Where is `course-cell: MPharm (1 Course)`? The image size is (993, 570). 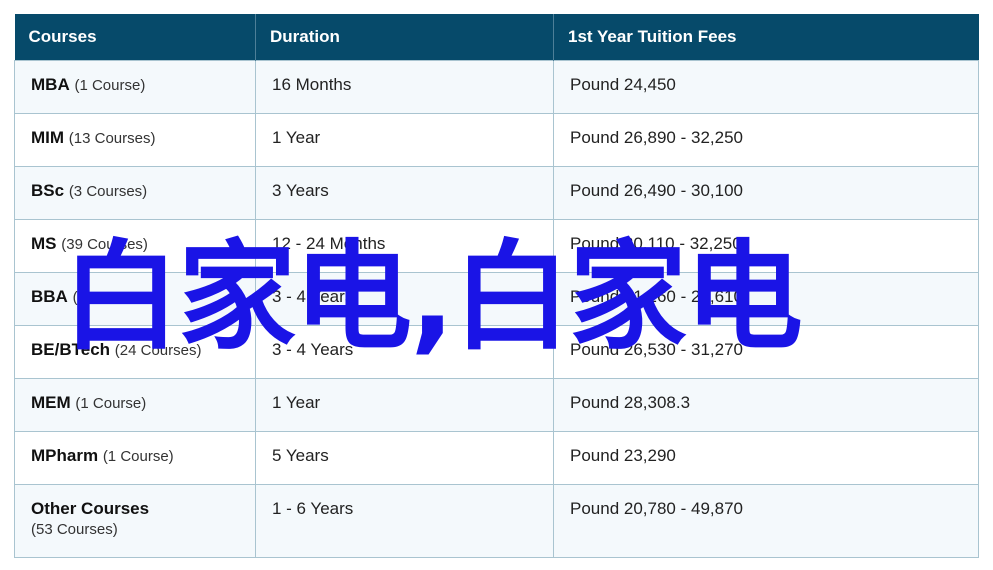 course-cell: MPharm (1 Course) is located at coordinates (135, 458).